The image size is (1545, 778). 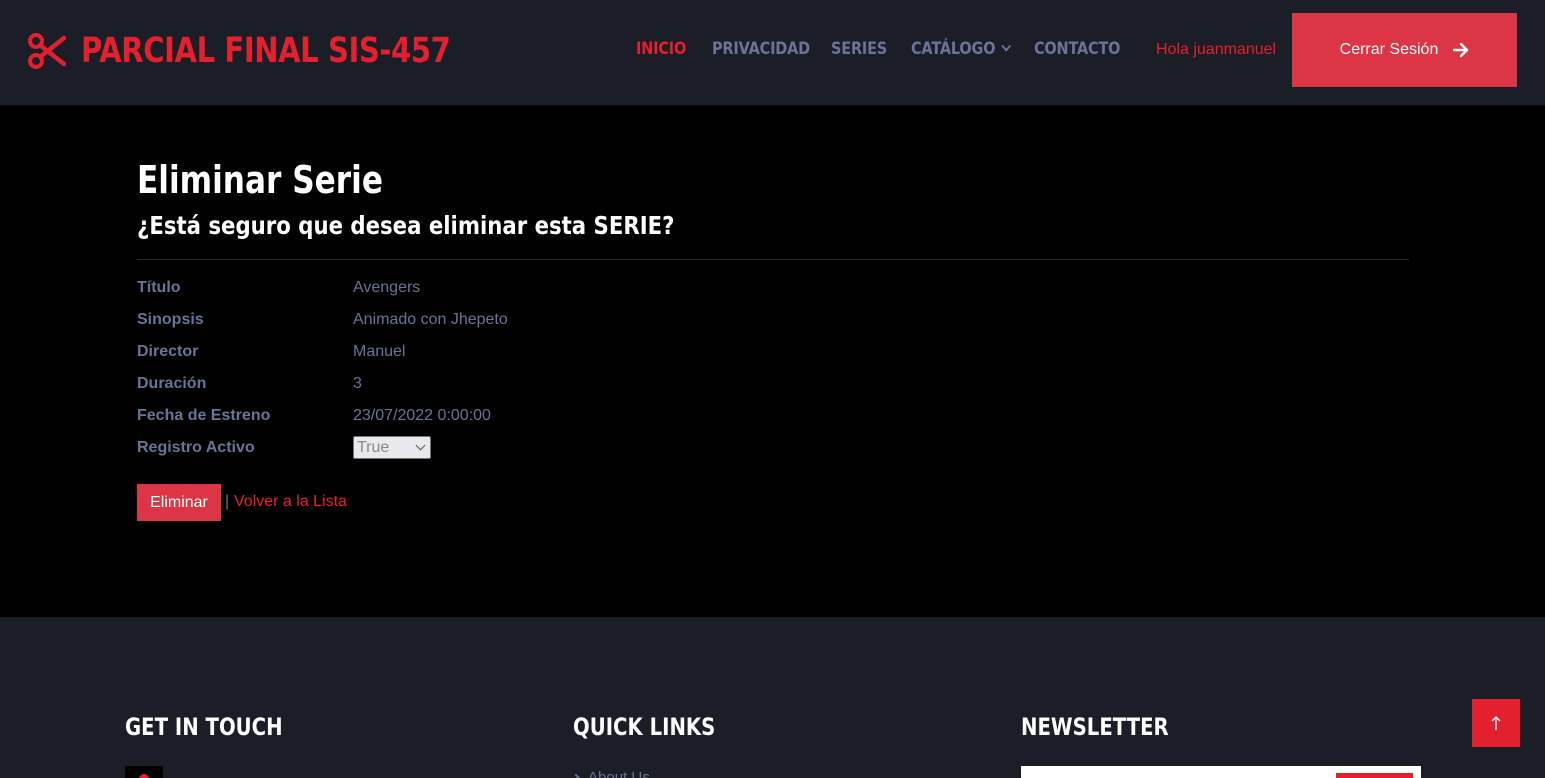 I want to click on page-title: Eliminar Serie, so click(x=260, y=180).